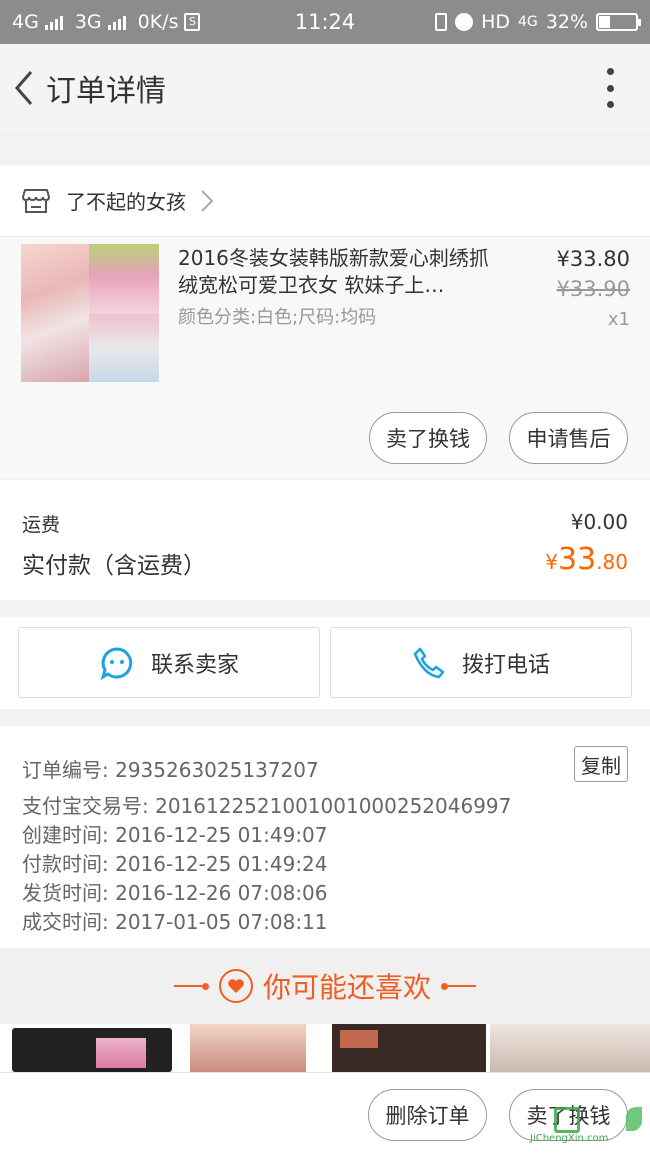 This screenshot has height=1155, width=650. What do you see at coordinates (325, 1113) in the screenshot?
I see `bottom-action-bar: 删除订单 卖了换钱 JiChengXin.com` at bounding box center [325, 1113].